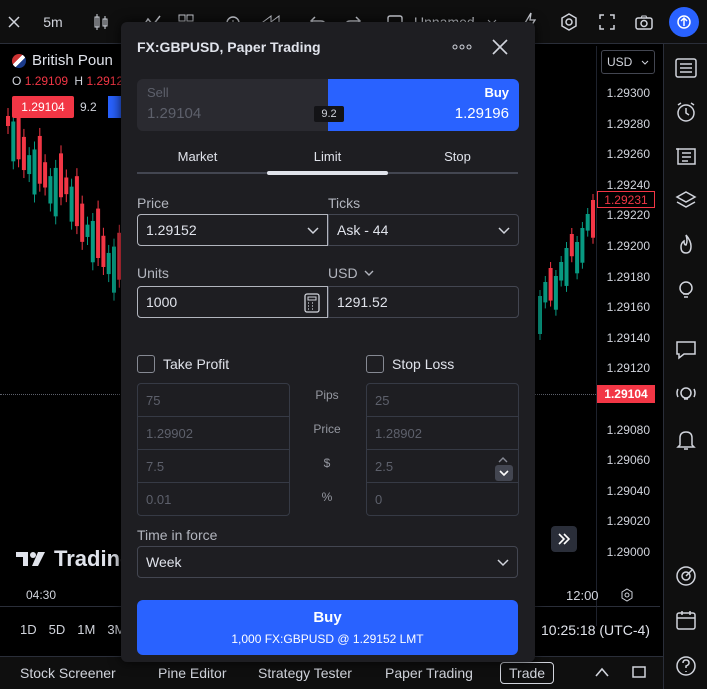  I want to click on price-tick: 1.29140, so click(628, 337).